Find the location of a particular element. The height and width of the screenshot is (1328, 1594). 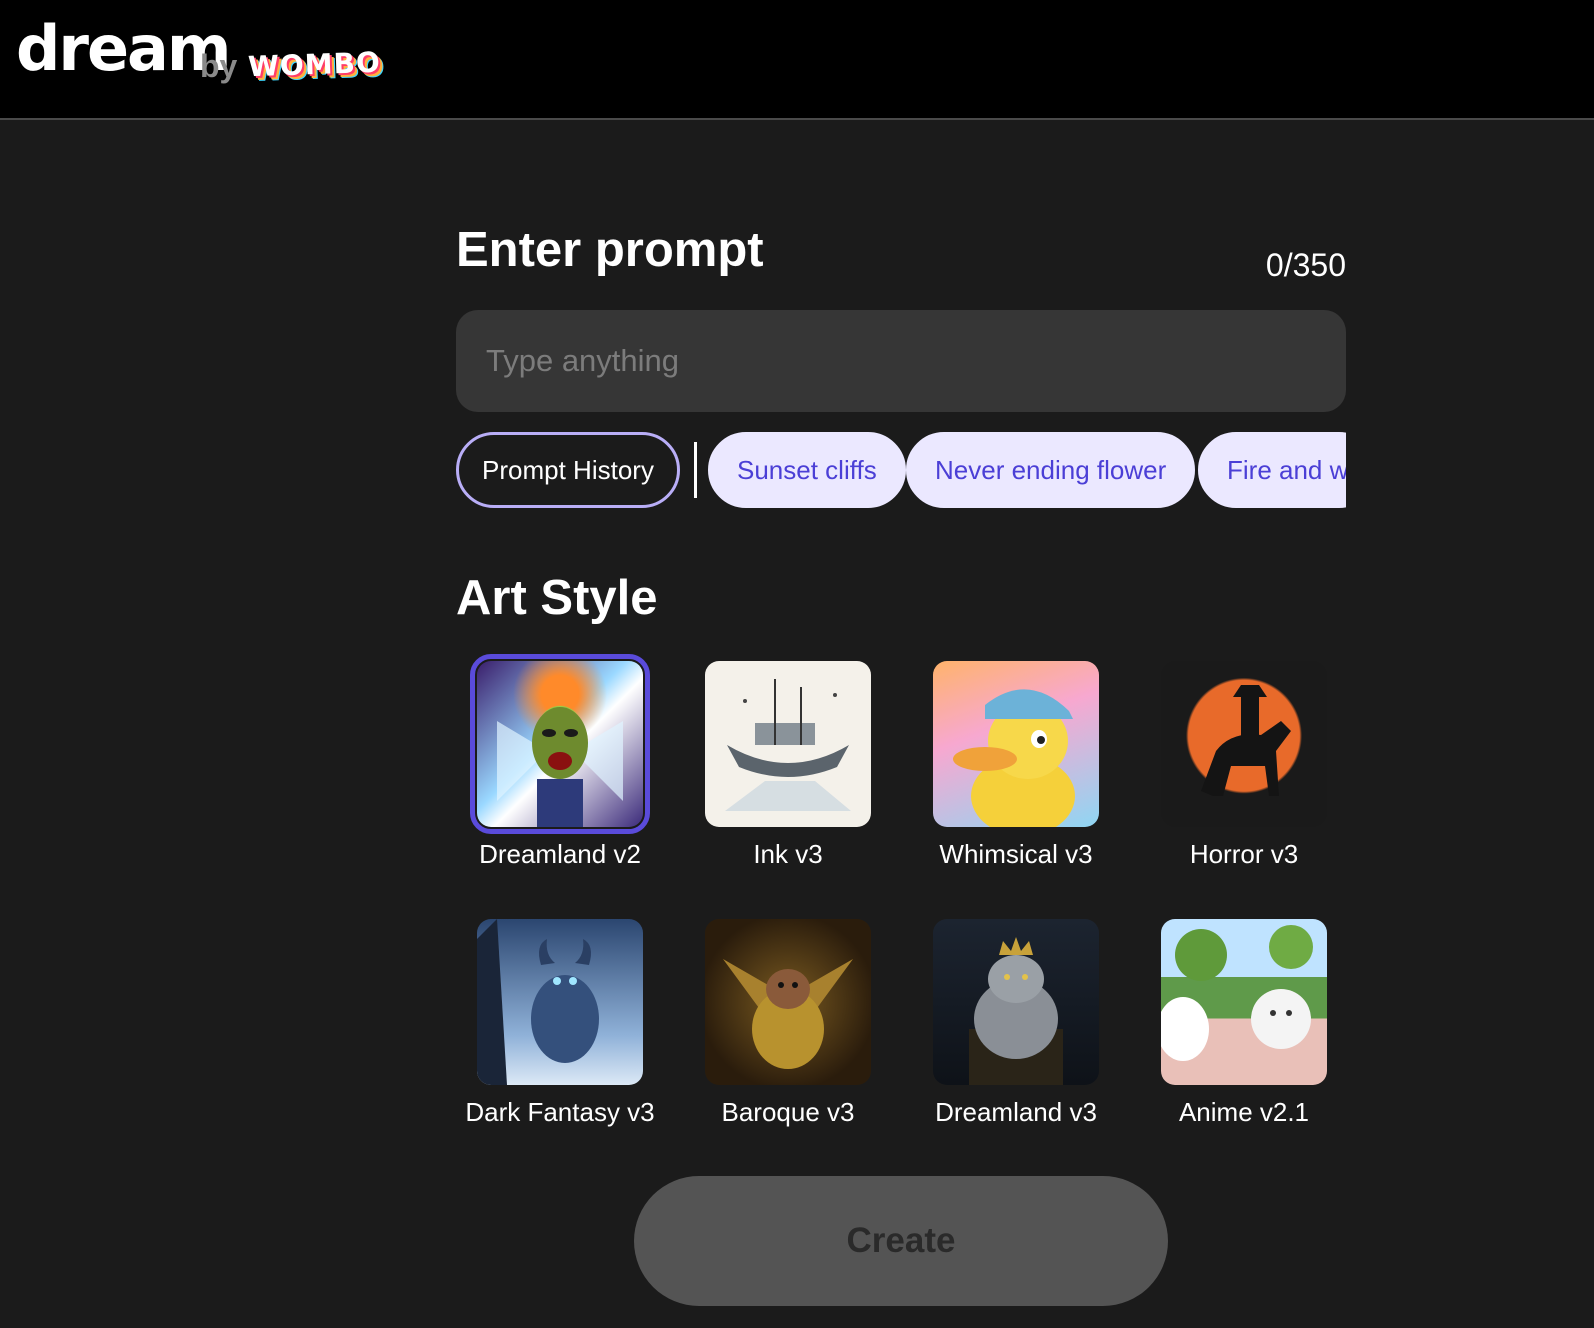

screaming-creature-thumbnail is located at coordinates (560, 744).